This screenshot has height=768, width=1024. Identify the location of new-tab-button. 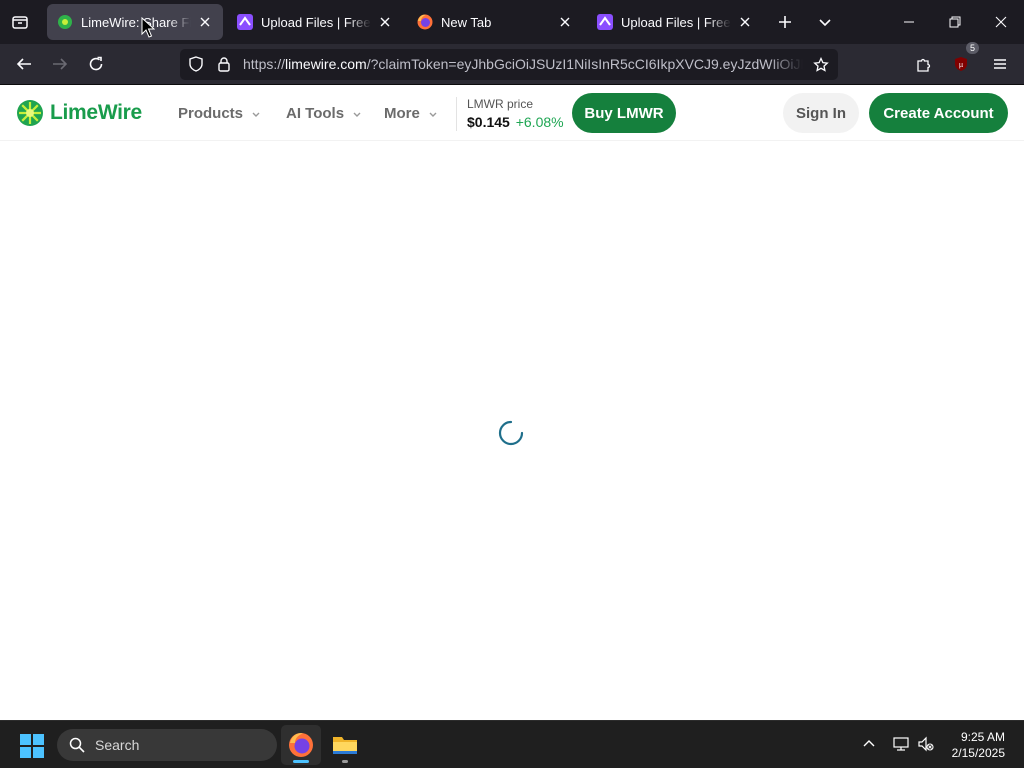
(785, 22).